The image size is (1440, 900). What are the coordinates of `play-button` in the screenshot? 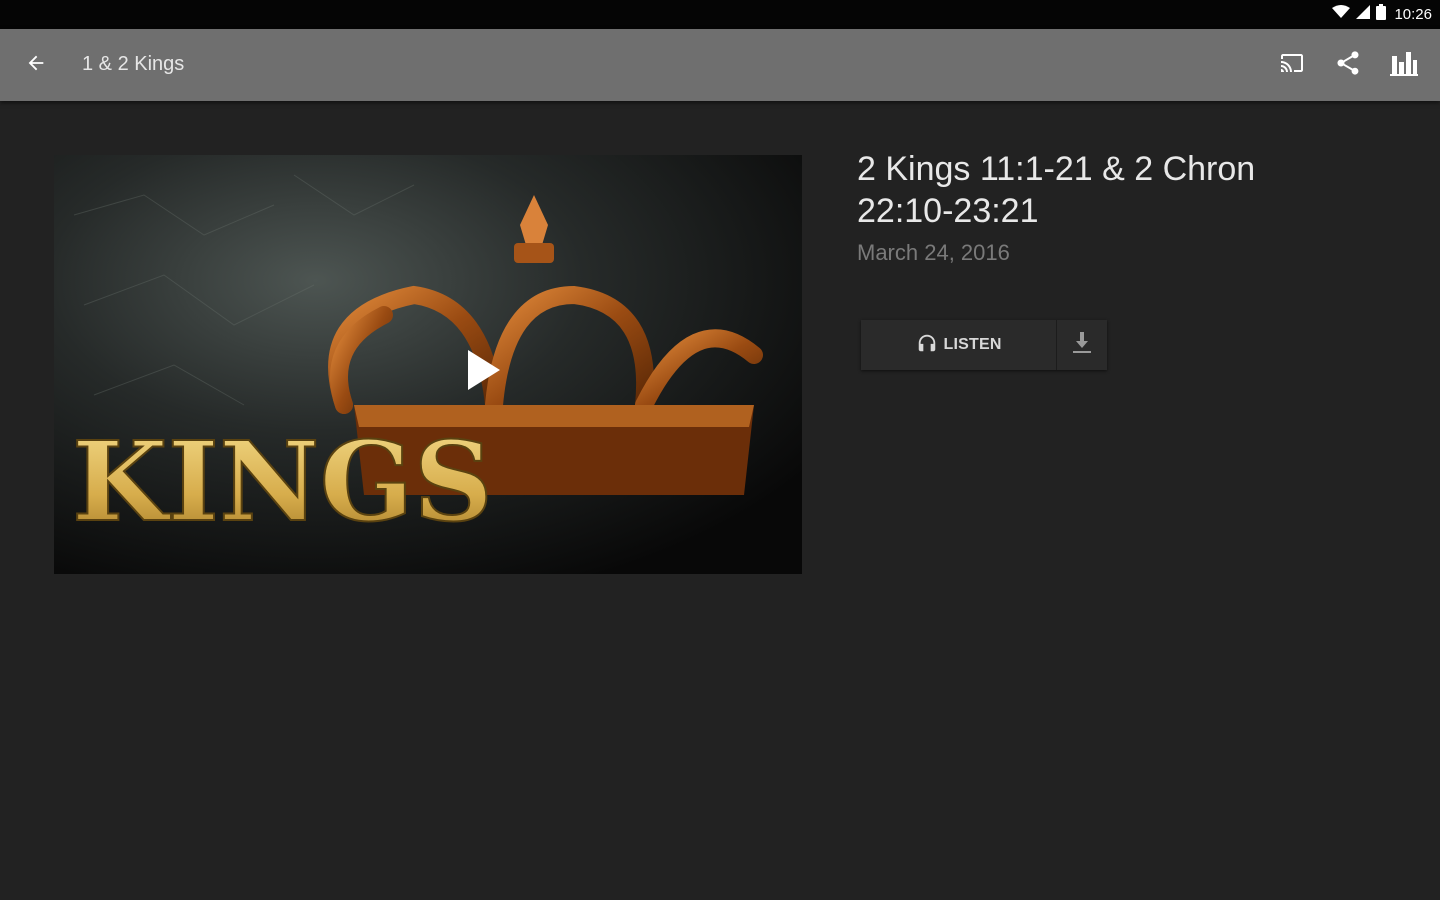 It's located at (484, 370).